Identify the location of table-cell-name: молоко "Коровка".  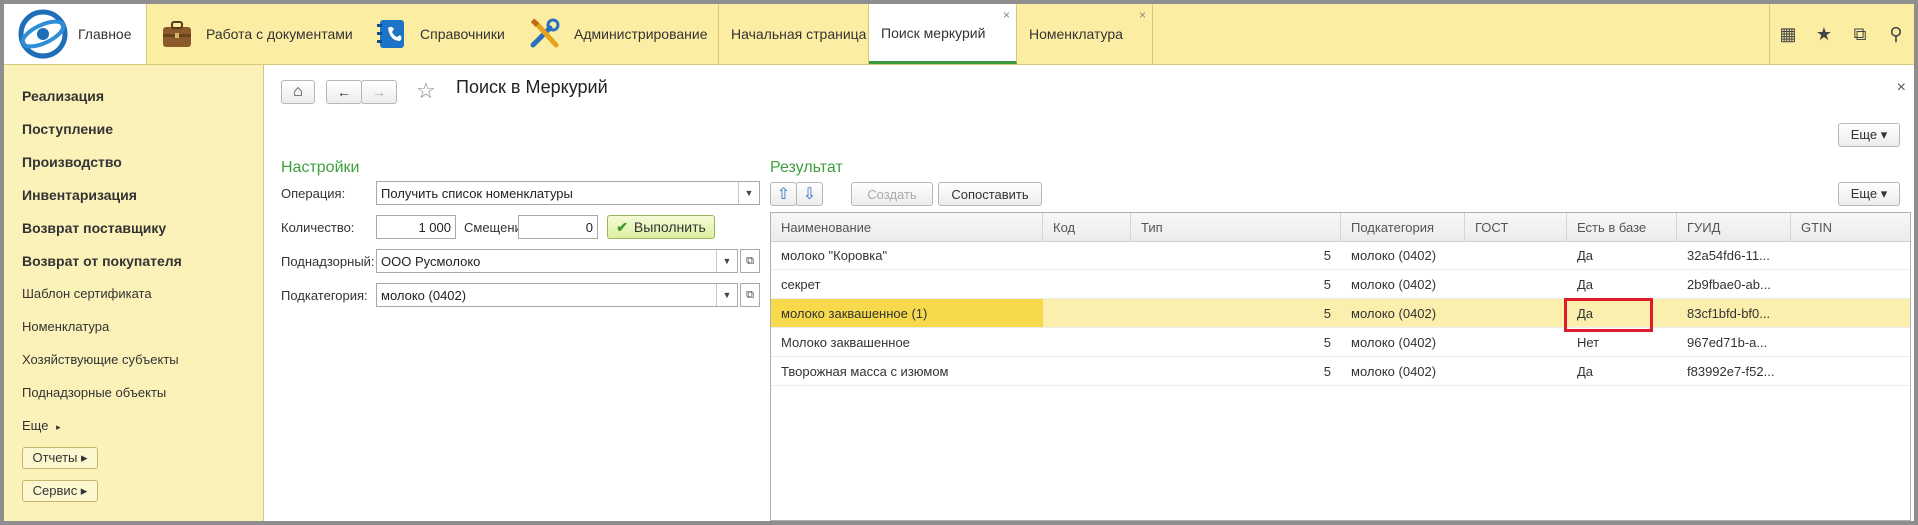
(834, 255).